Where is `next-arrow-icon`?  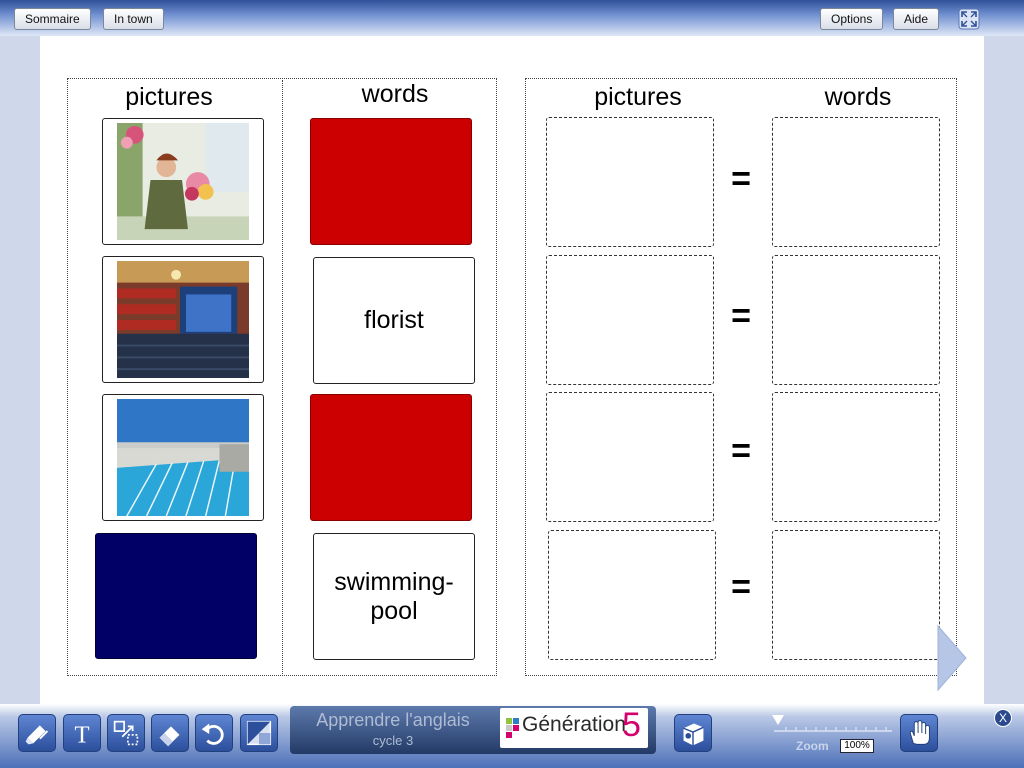 next-arrow-icon is located at coordinates (952, 658).